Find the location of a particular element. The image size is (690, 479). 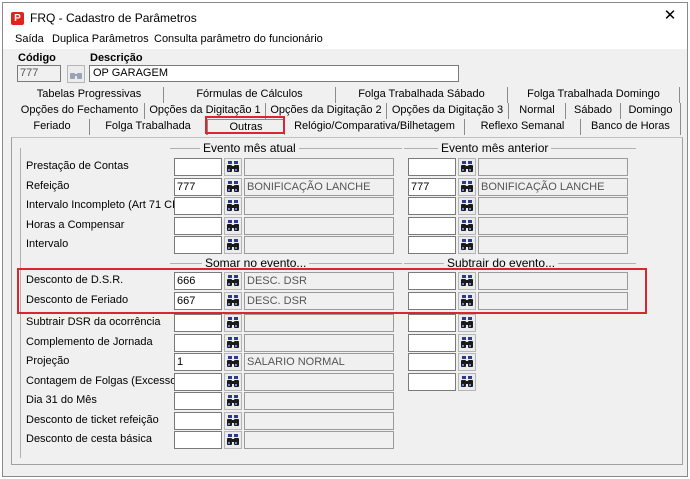

tab-reflexo-semanal: Reflexo Semanal is located at coordinates (523, 127).